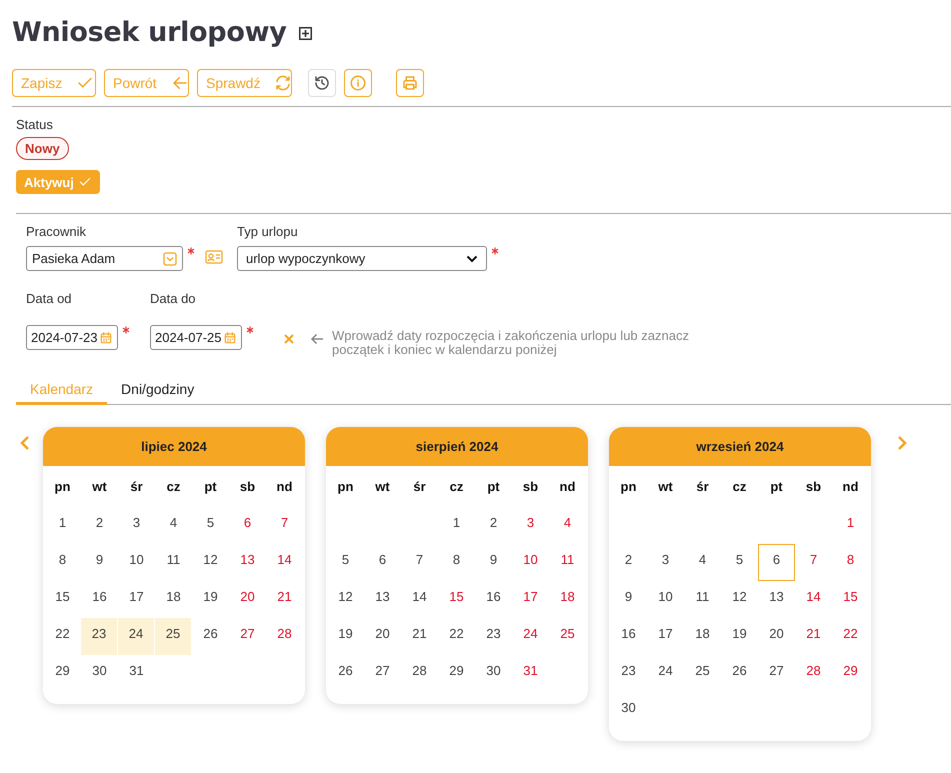  I want to click on previous-icon, so click(25, 443).